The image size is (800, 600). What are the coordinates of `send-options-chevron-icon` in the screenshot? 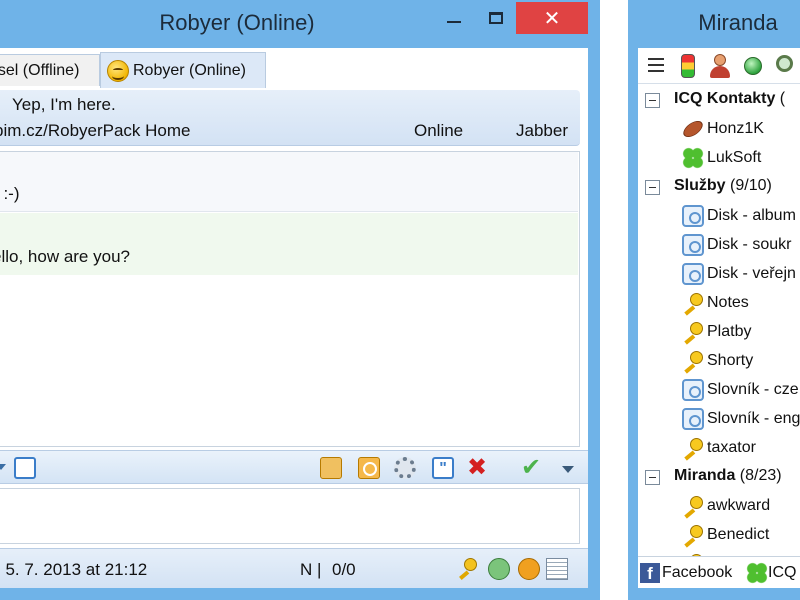 It's located at (568, 469).